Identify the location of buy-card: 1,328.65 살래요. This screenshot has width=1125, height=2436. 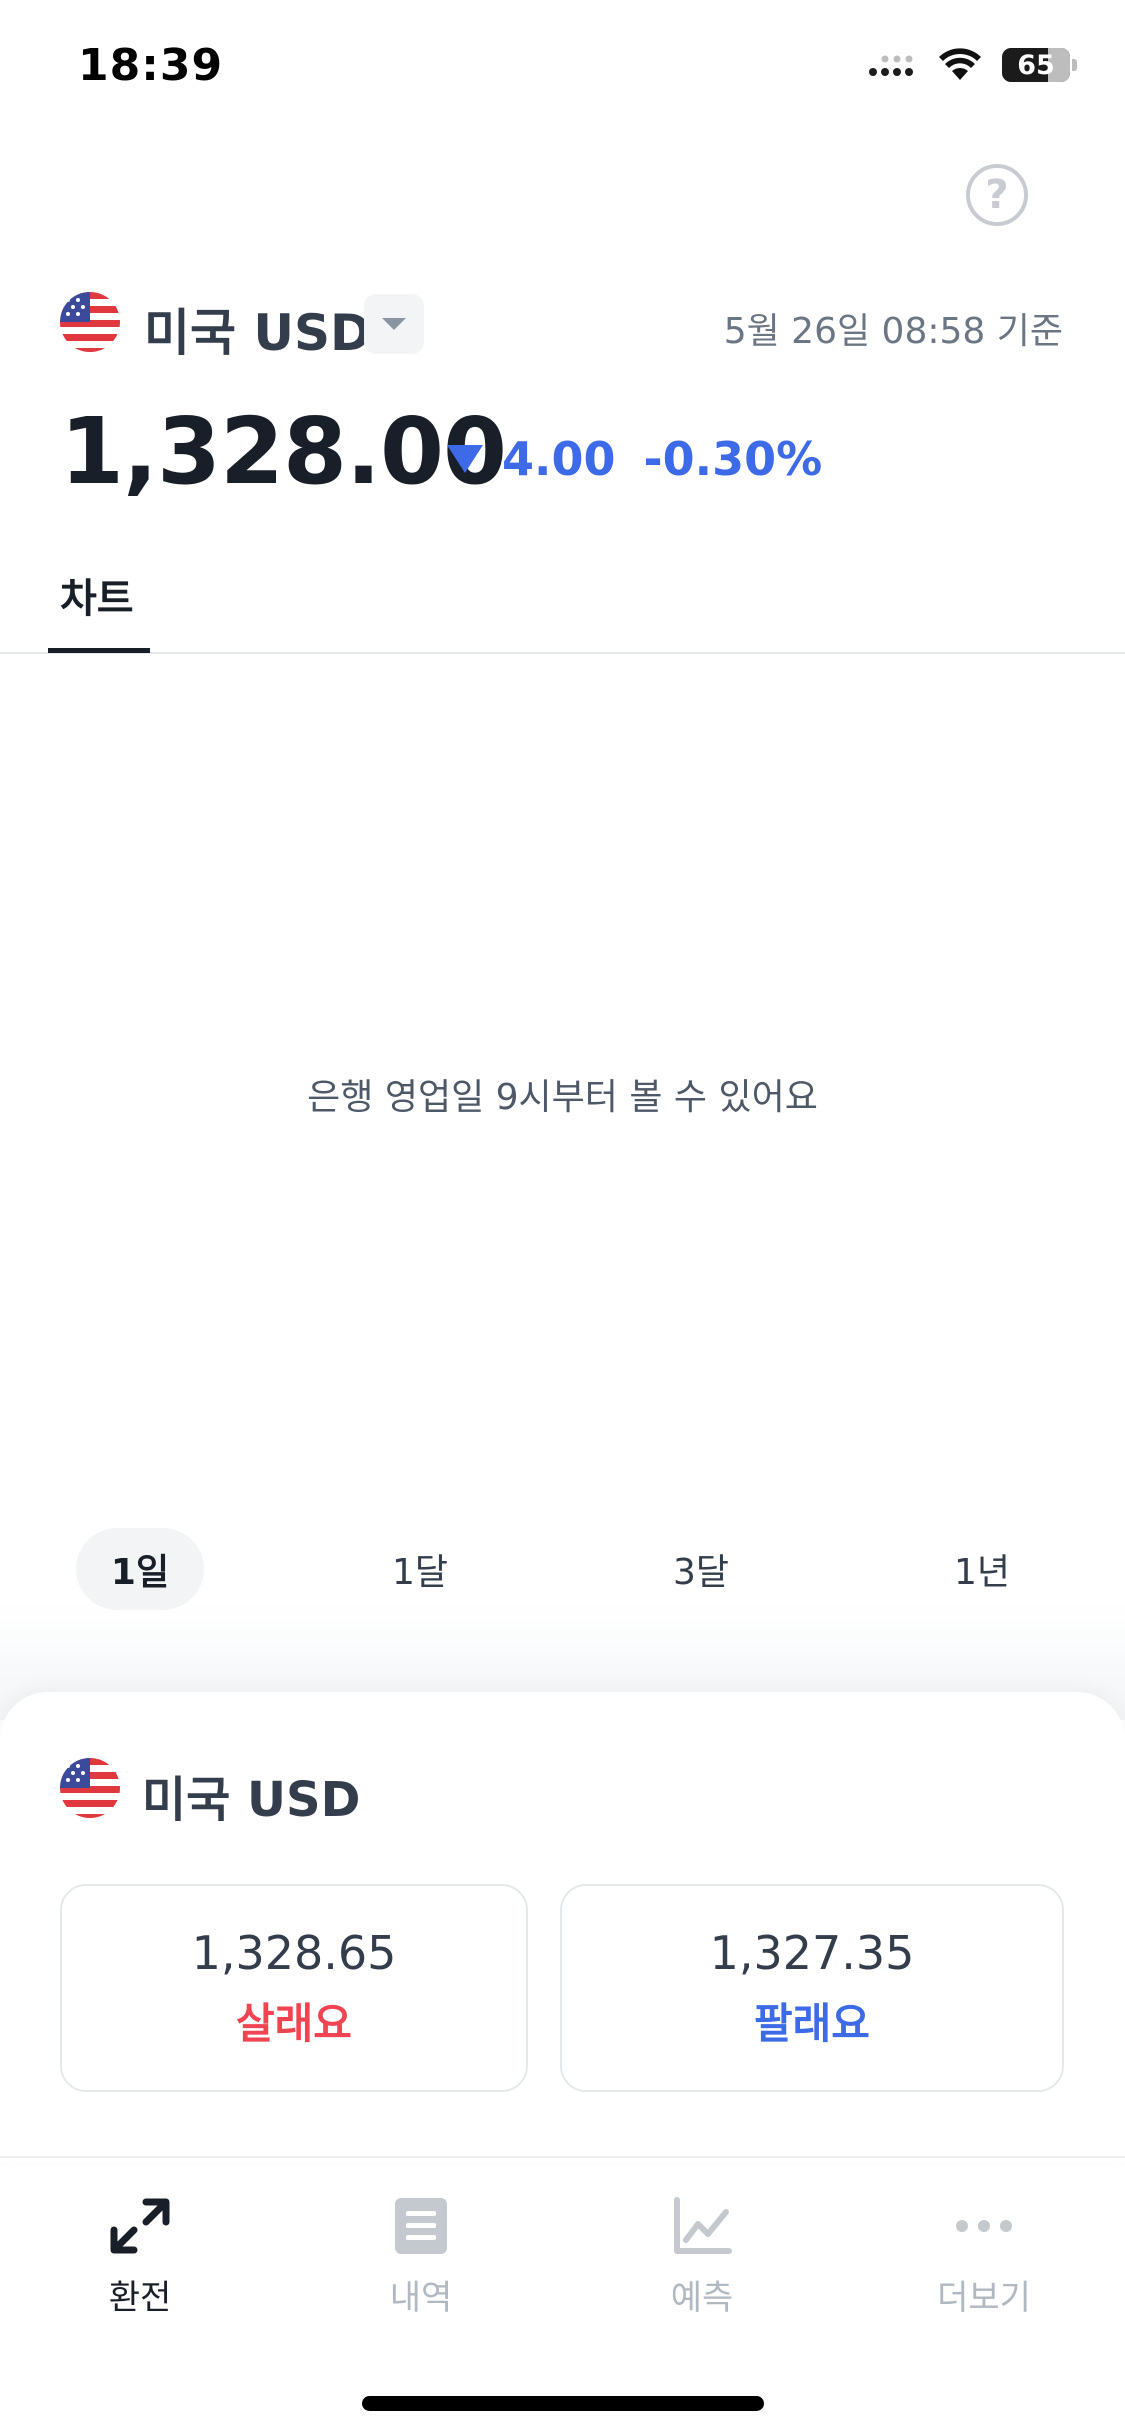
(294, 1988).